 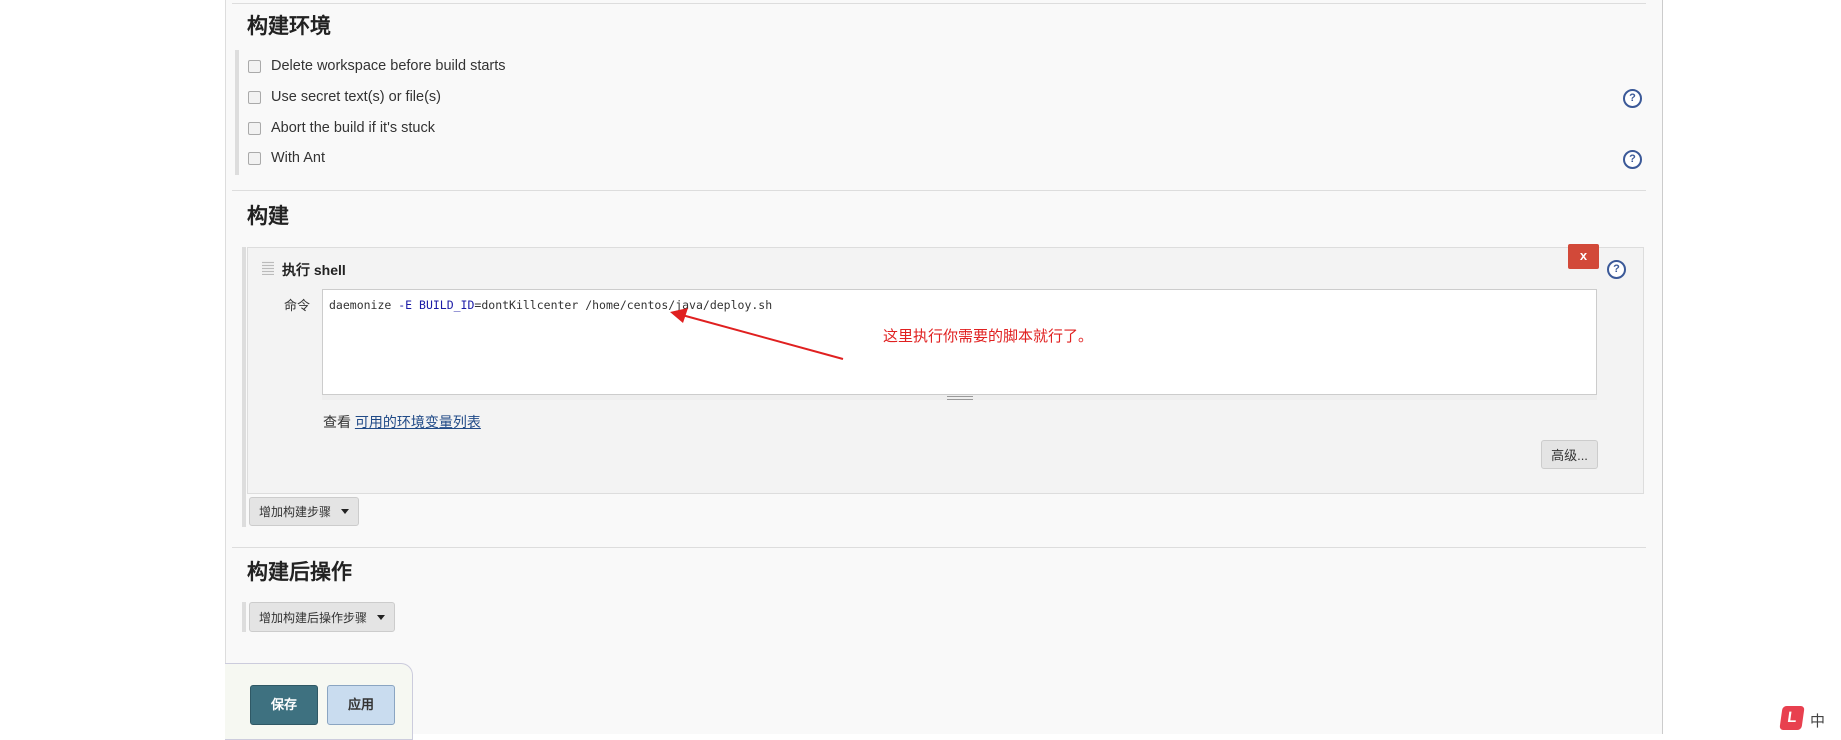 I want to click on save-button: 保存, so click(x=284, y=705).